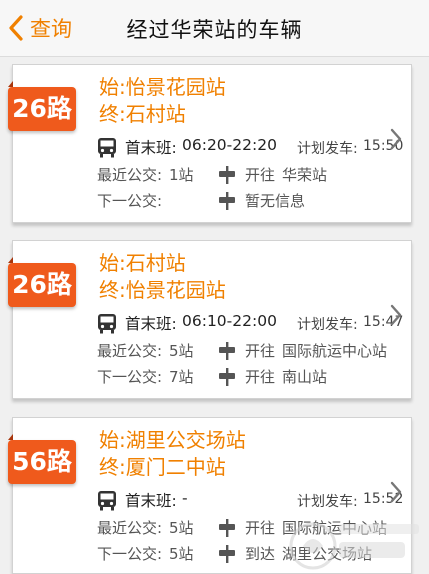 The width and height of the screenshot is (429, 574). I want to click on next-status: 开往, so click(260, 377).